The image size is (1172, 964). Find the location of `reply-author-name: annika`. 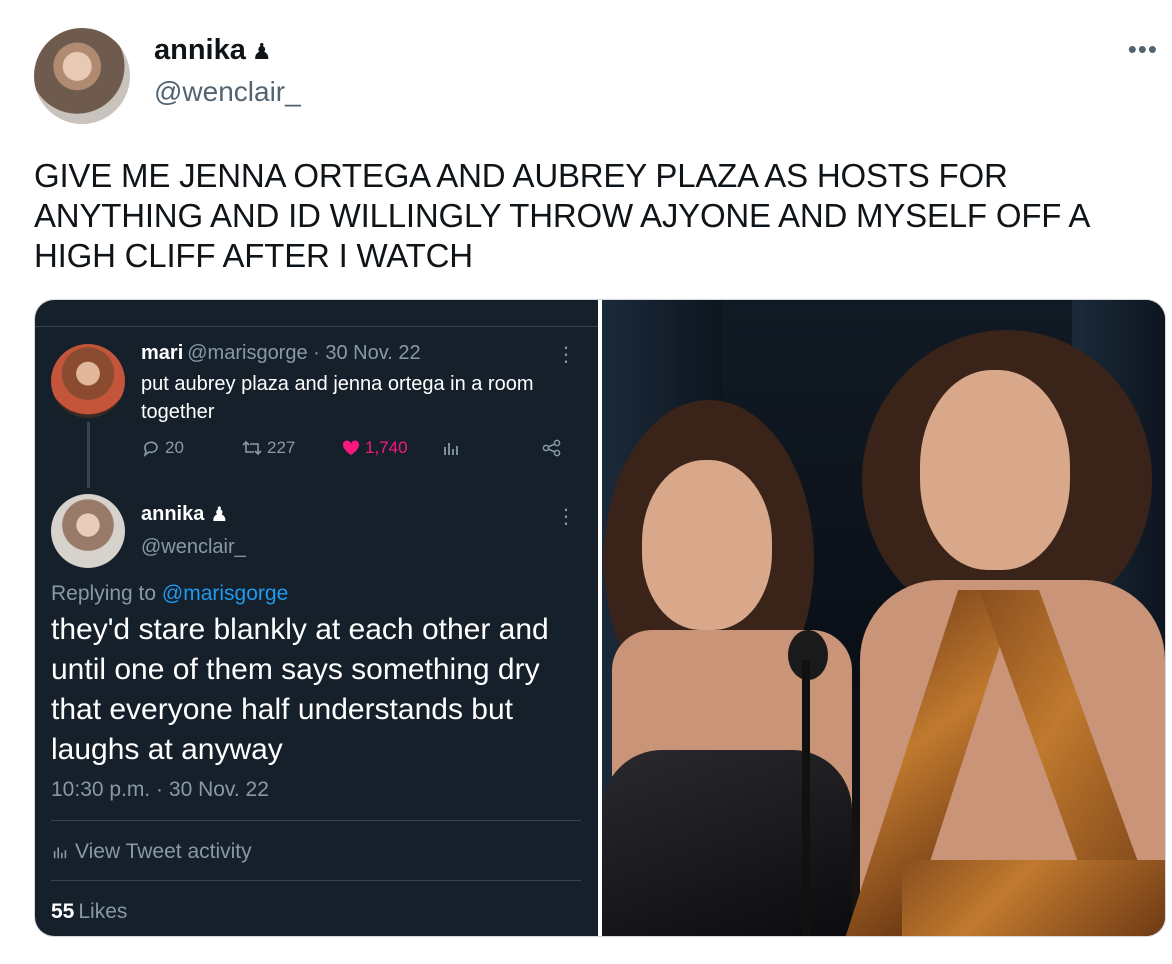

reply-author-name: annika is located at coordinates (173, 514).